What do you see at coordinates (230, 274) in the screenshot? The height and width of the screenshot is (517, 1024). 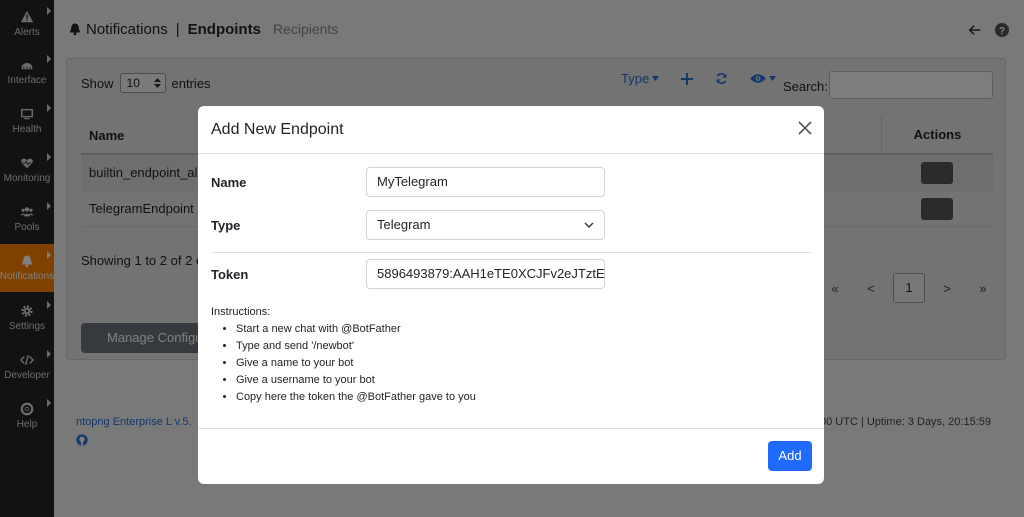 I see `token-label: Token` at bounding box center [230, 274].